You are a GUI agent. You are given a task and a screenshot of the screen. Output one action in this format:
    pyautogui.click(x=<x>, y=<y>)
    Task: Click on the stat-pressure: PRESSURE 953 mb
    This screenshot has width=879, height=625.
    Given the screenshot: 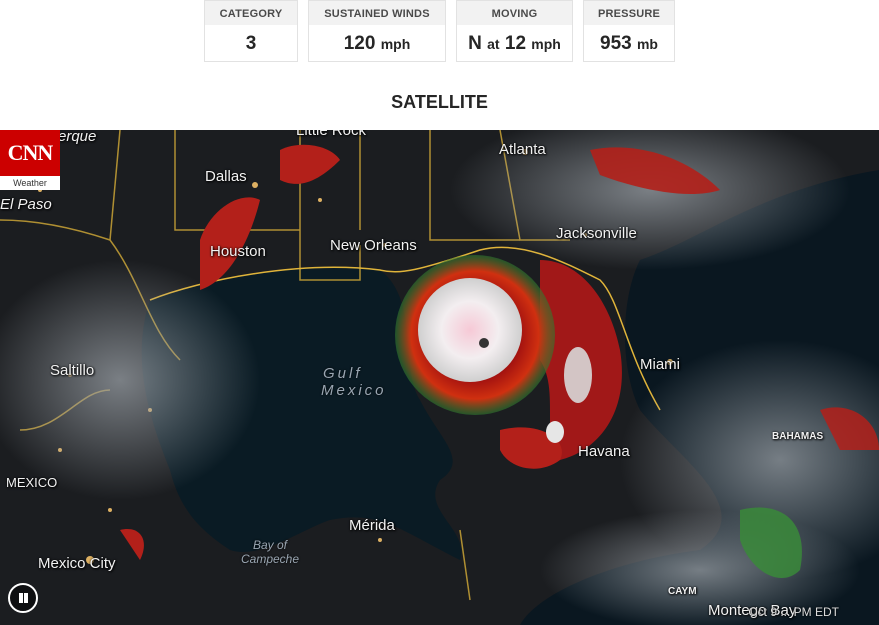 What is the action you would take?
    pyautogui.click(x=629, y=31)
    